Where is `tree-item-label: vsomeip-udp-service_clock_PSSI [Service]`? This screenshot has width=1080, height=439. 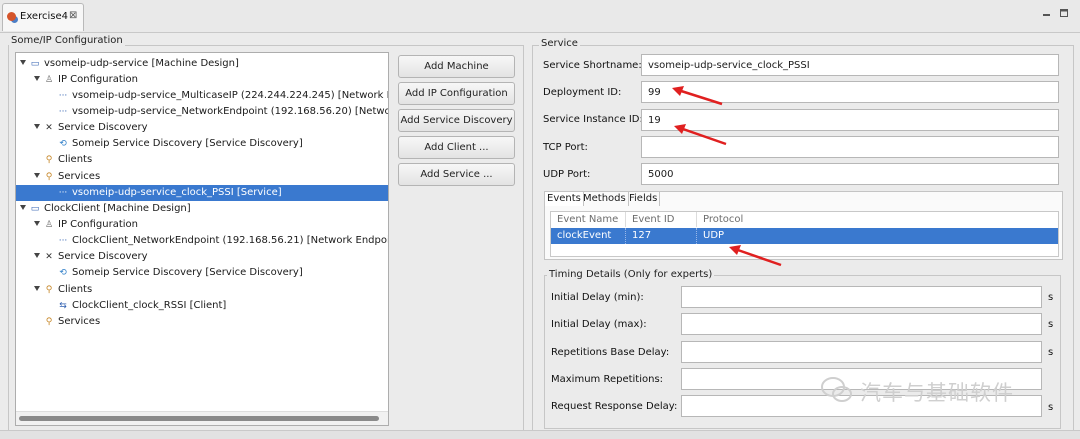 tree-item-label: vsomeip-udp-service_clock_PSSI [Service] is located at coordinates (177, 192).